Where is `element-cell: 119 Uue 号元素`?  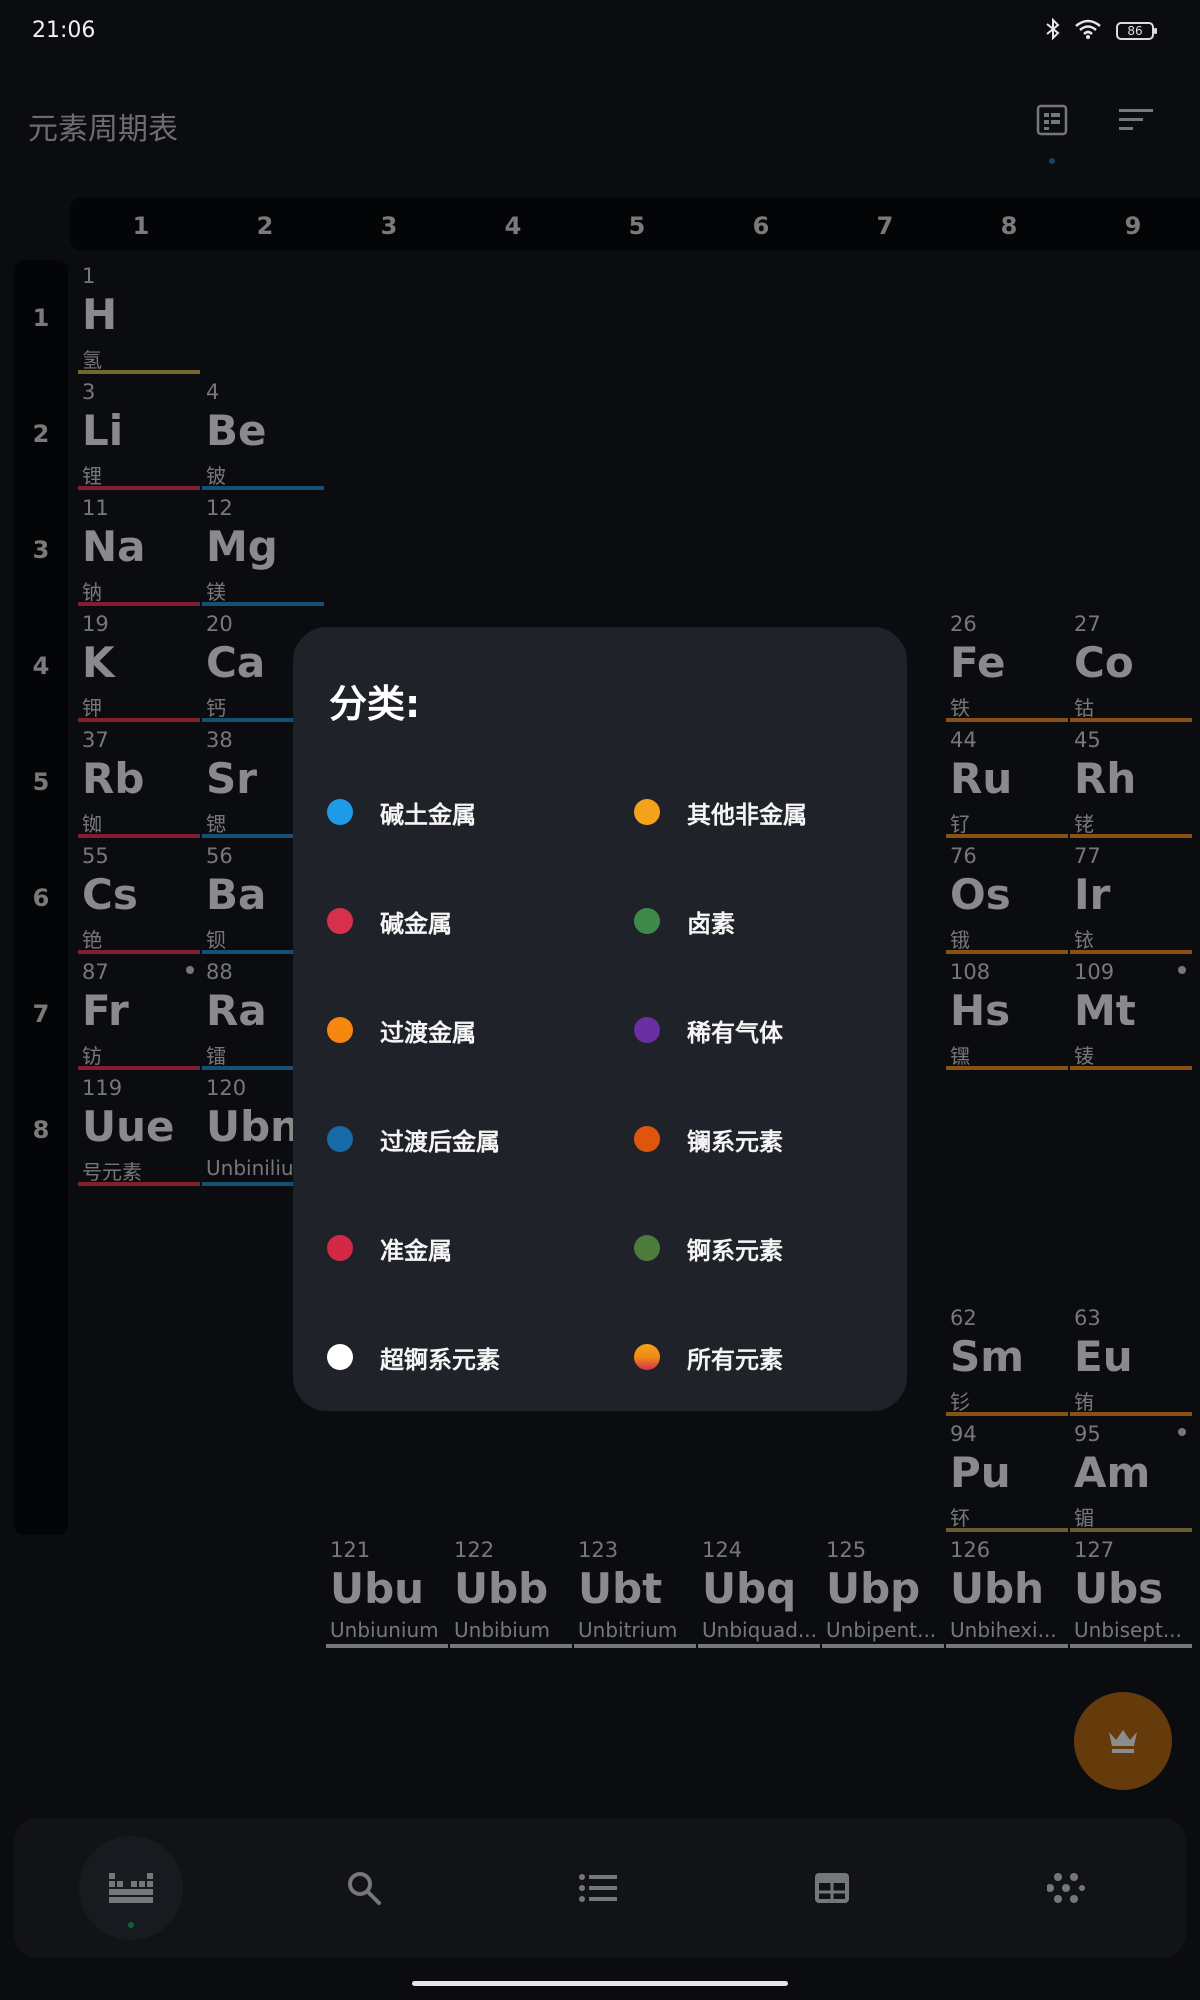 element-cell: 119 Uue 号元素 is located at coordinates (139, 1131).